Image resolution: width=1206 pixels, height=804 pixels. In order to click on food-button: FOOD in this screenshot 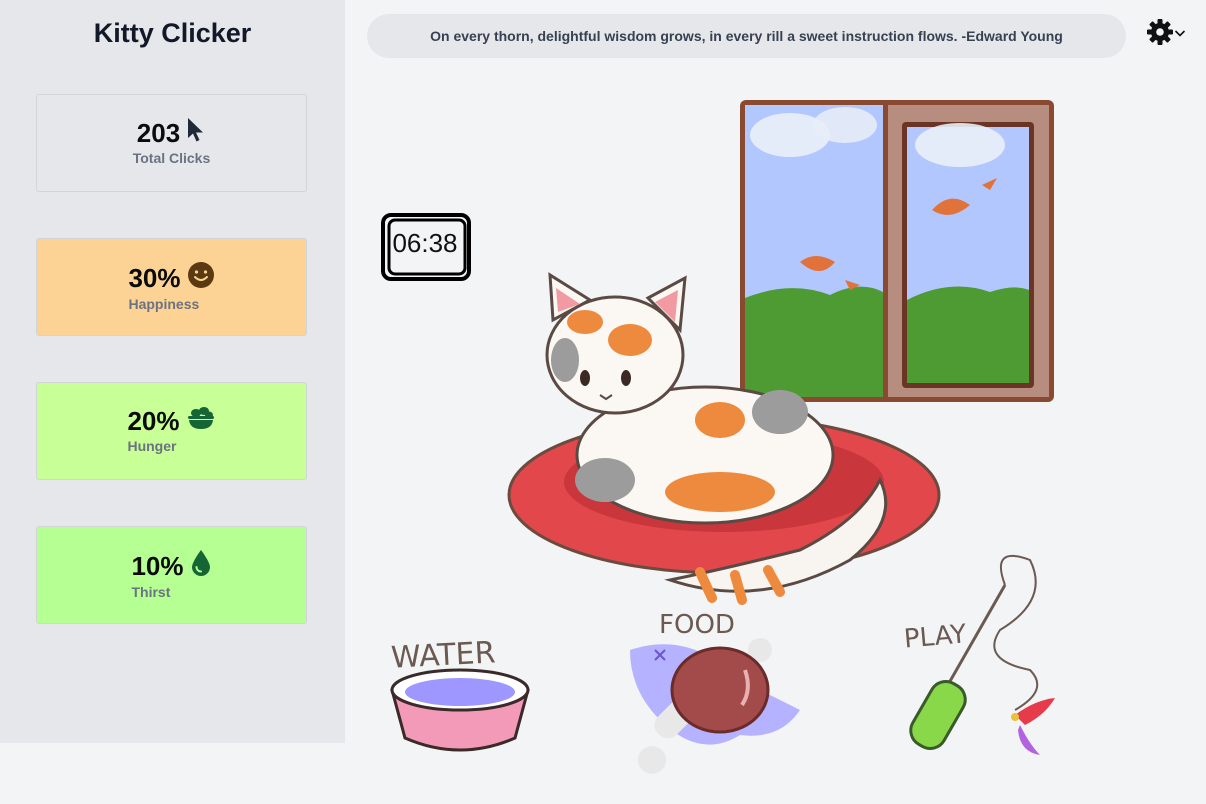, I will do `click(715, 692)`.